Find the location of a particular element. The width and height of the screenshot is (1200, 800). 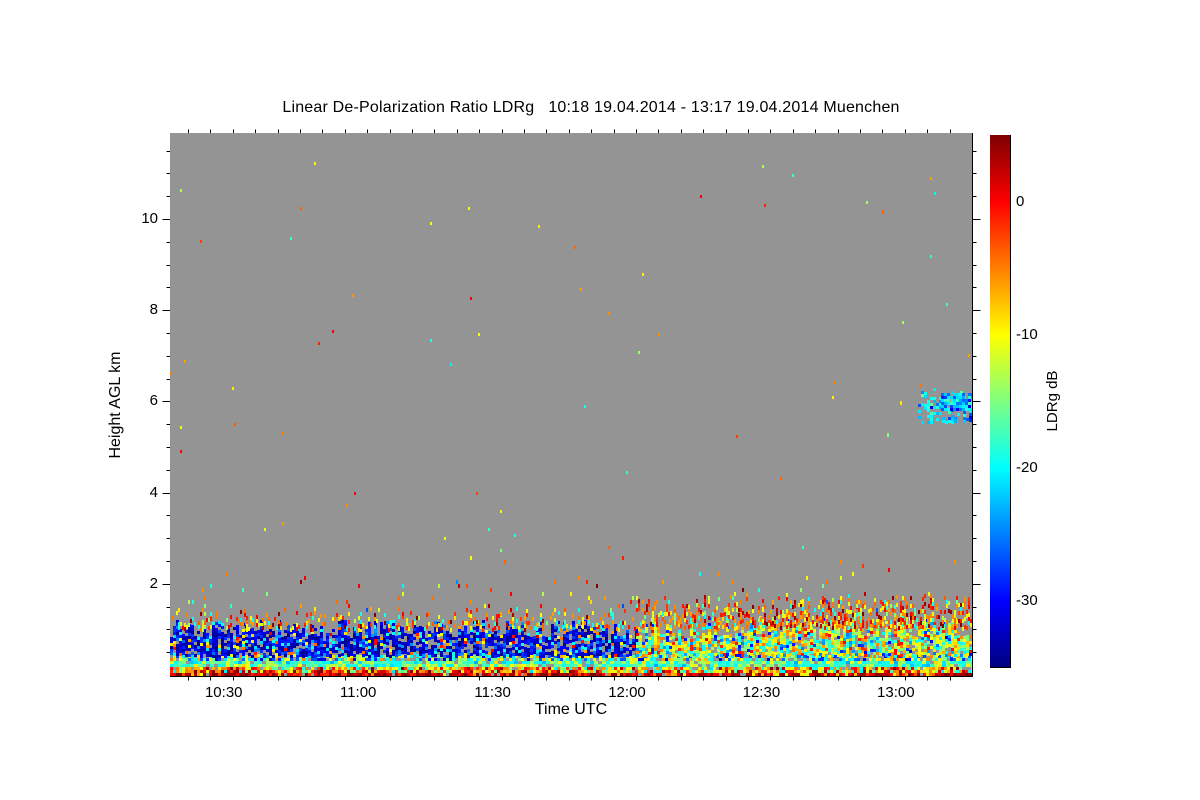

x-tick-label: 10:30 is located at coordinates (223, 692).